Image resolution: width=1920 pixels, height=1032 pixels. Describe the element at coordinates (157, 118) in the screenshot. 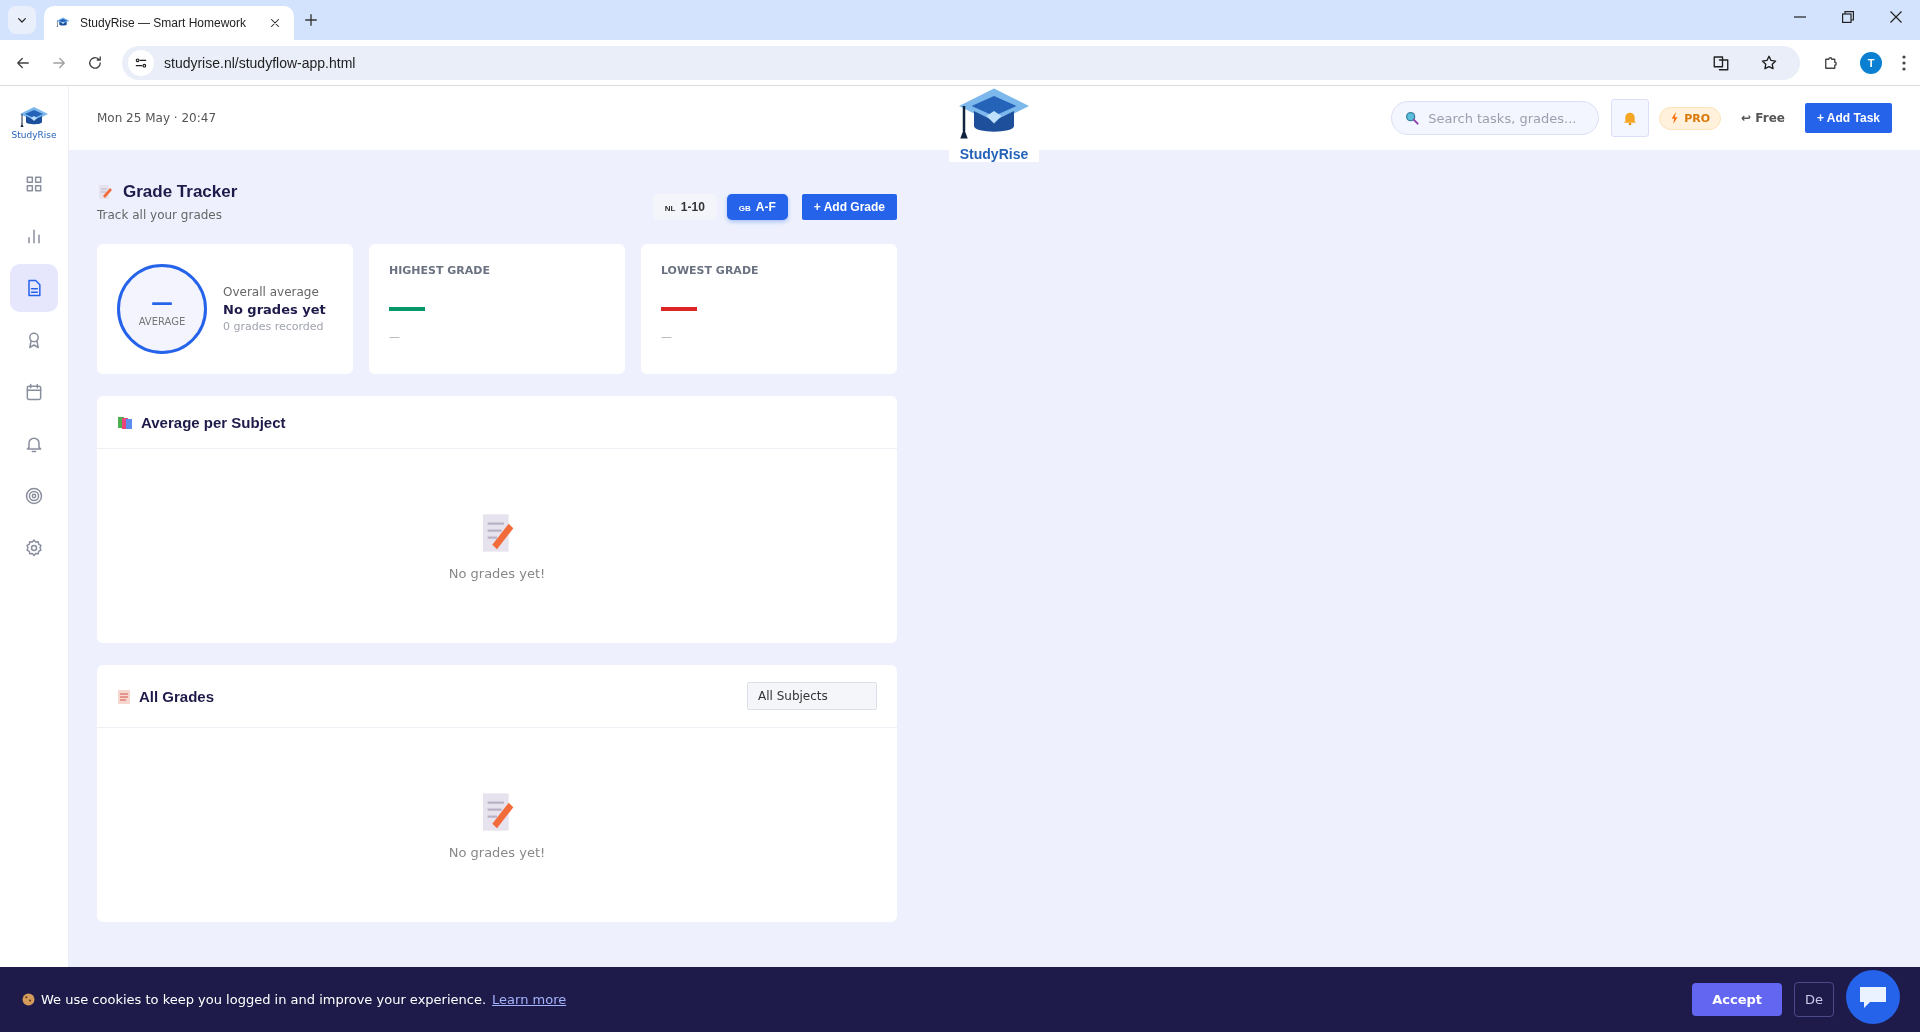

I see `date-time: Mon 25 May · 20:47` at that location.